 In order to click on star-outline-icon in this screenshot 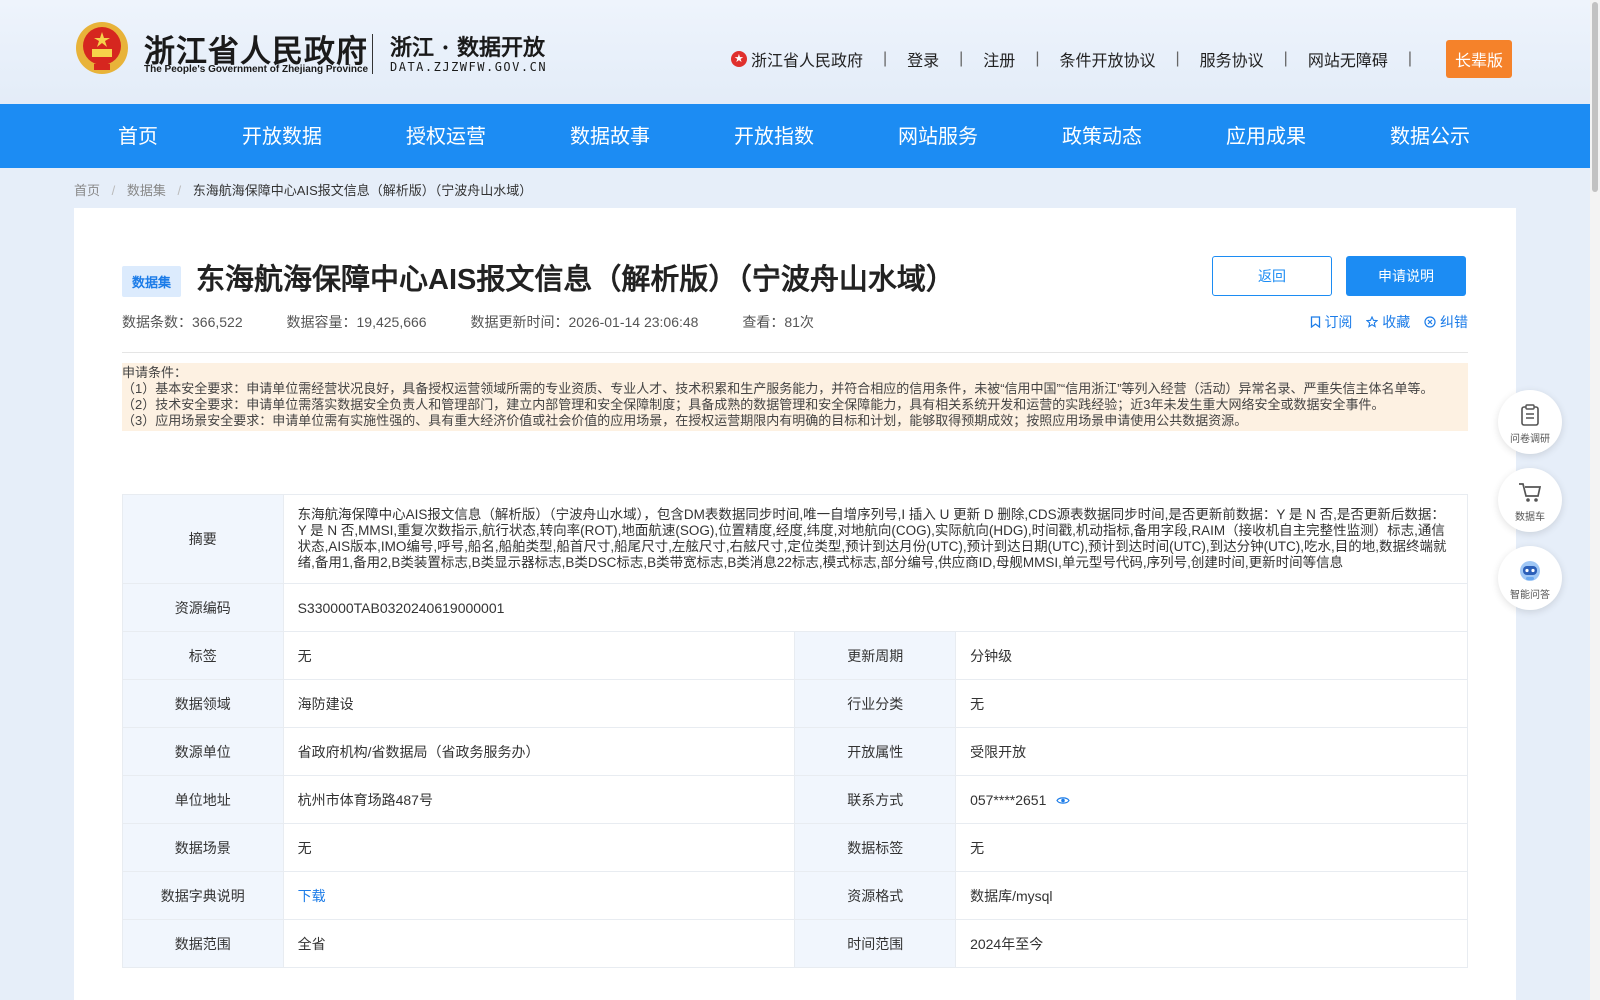, I will do `click(1372, 321)`.